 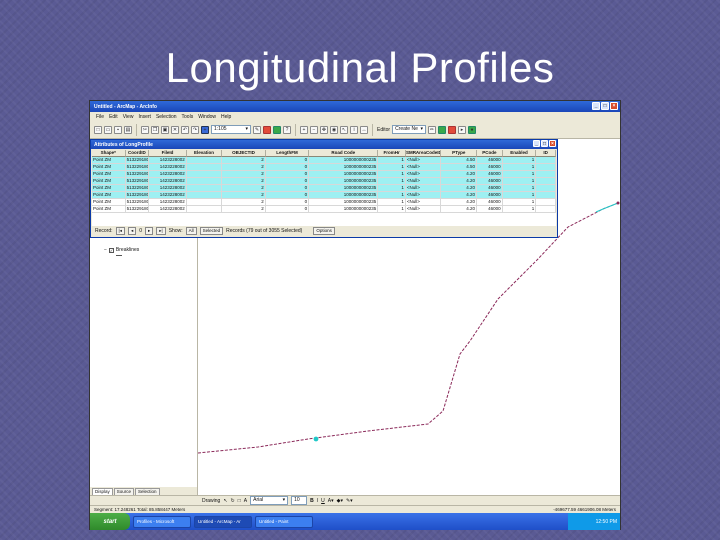 What do you see at coordinates (204, 153) in the screenshot?
I see `column-header: Elevation` at bounding box center [204, 153].